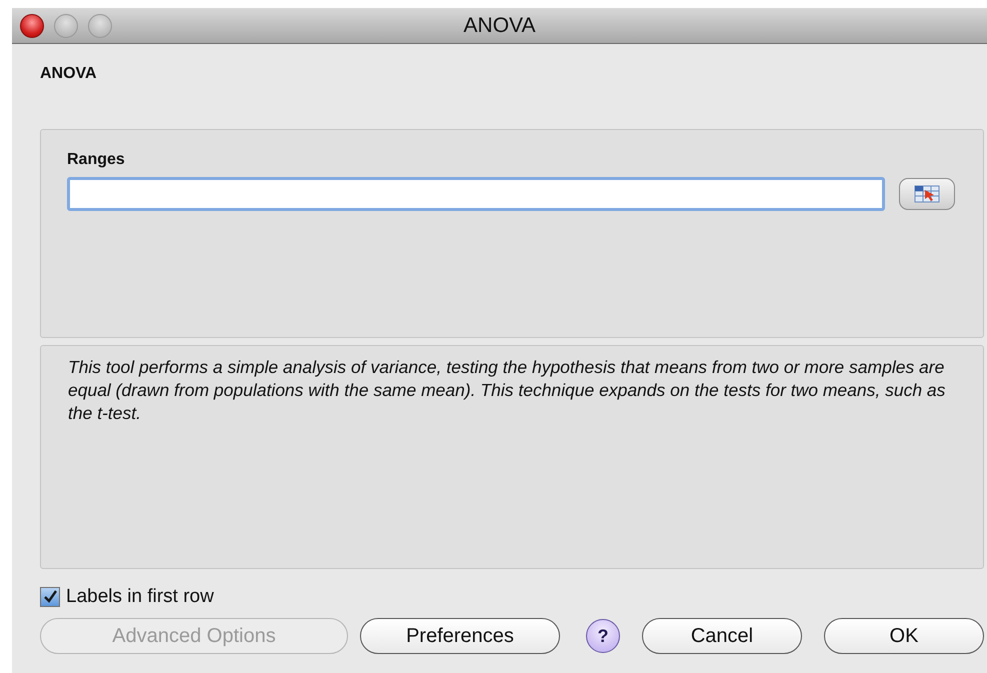 Image resolution: width=987 pixels, height=673 pixels. What do you see at coordinates (904, 636) in the screenshot?
I see `dialog-button: OK` at bounding box center [904, 636].